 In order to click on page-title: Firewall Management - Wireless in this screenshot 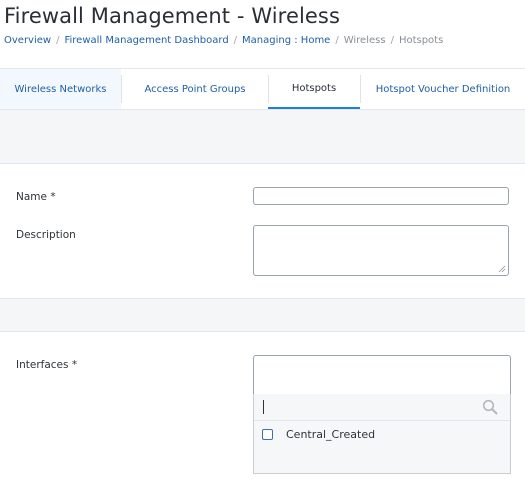, I will do `click(172, 16)`.